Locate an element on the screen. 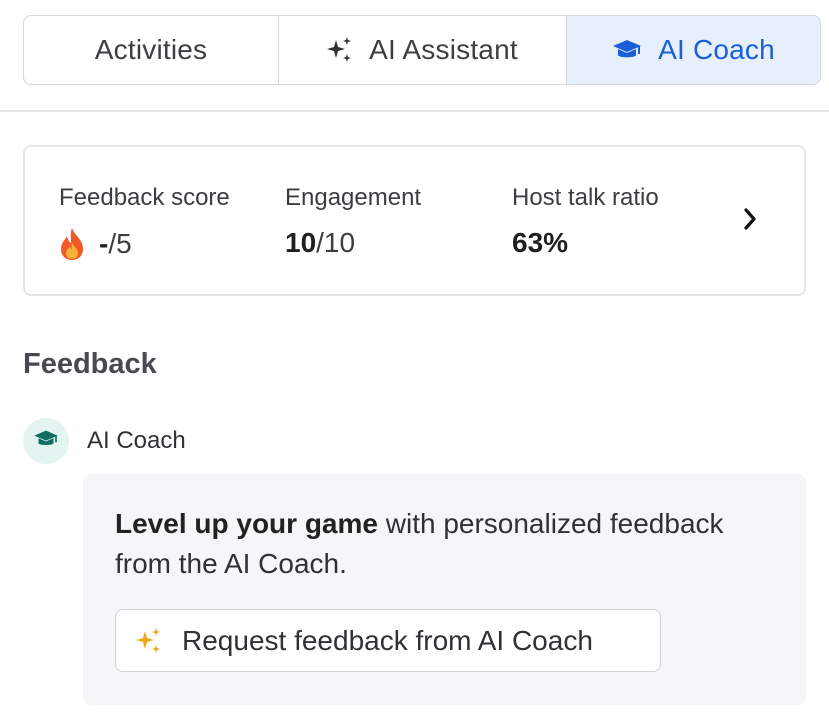 This screenshot has height=717, width=829. author-name: AI Coach is located at coordinates (136, 440).